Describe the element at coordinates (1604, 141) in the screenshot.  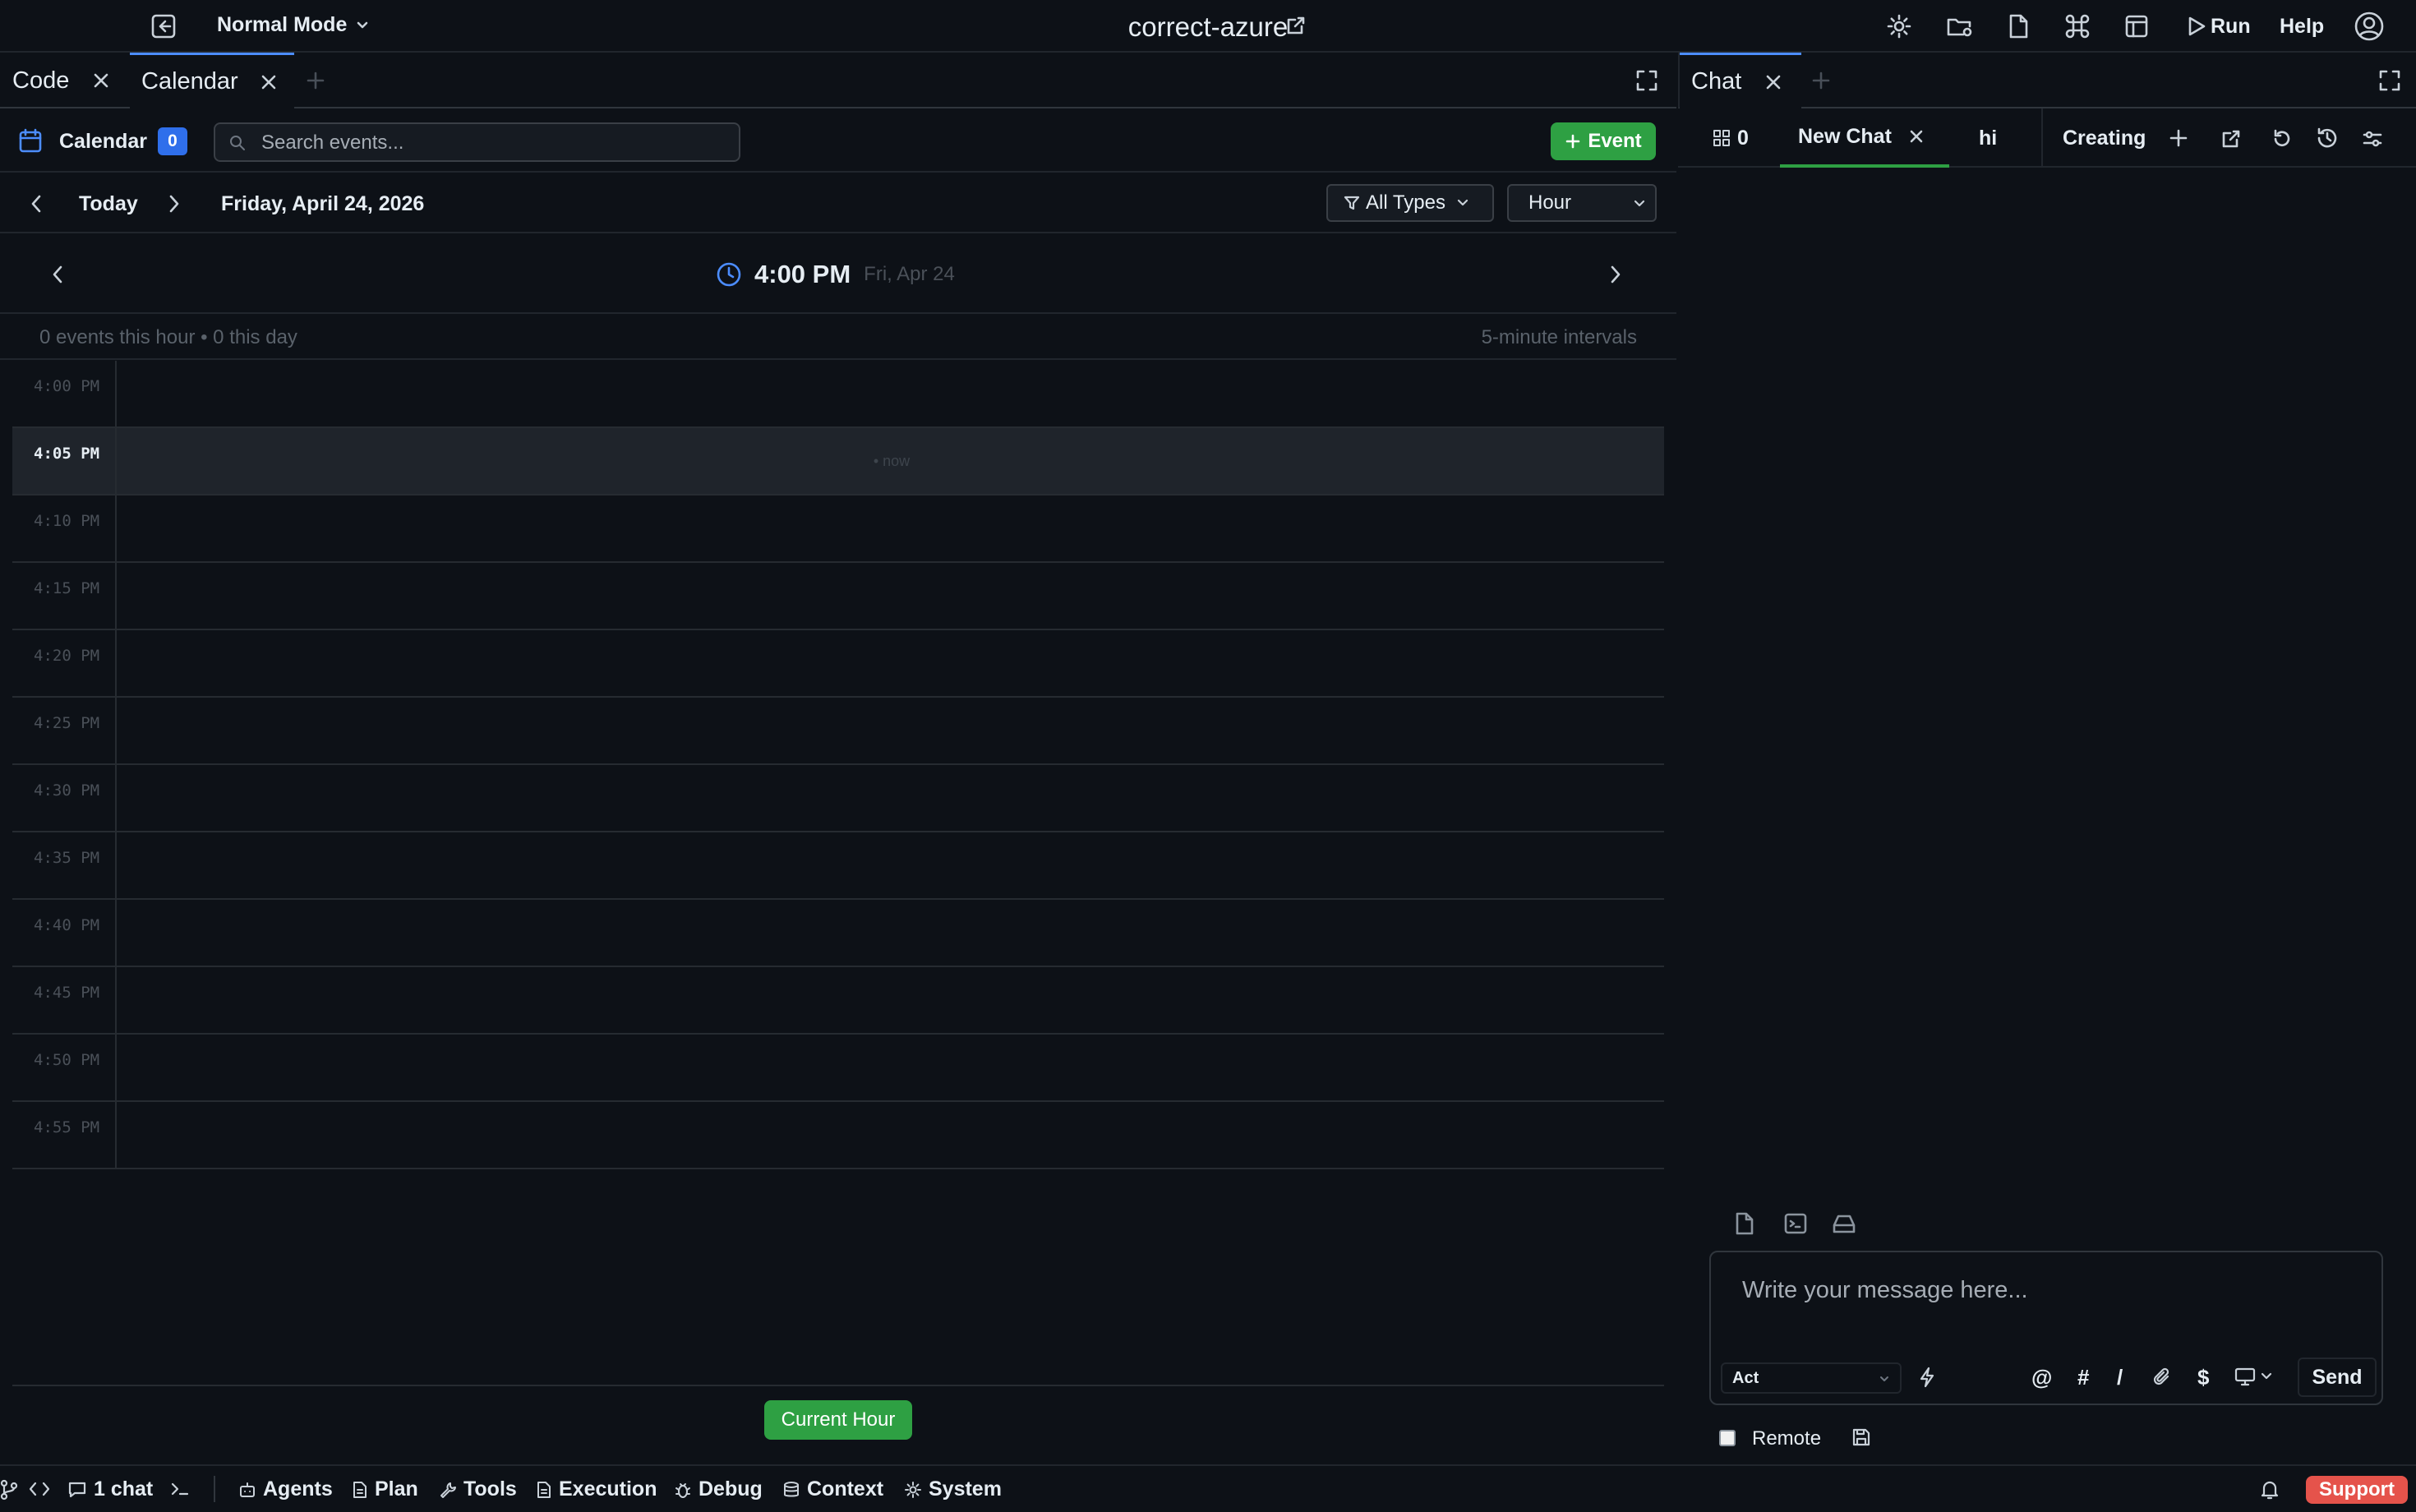
I see `add-event-button: Event` at that location.